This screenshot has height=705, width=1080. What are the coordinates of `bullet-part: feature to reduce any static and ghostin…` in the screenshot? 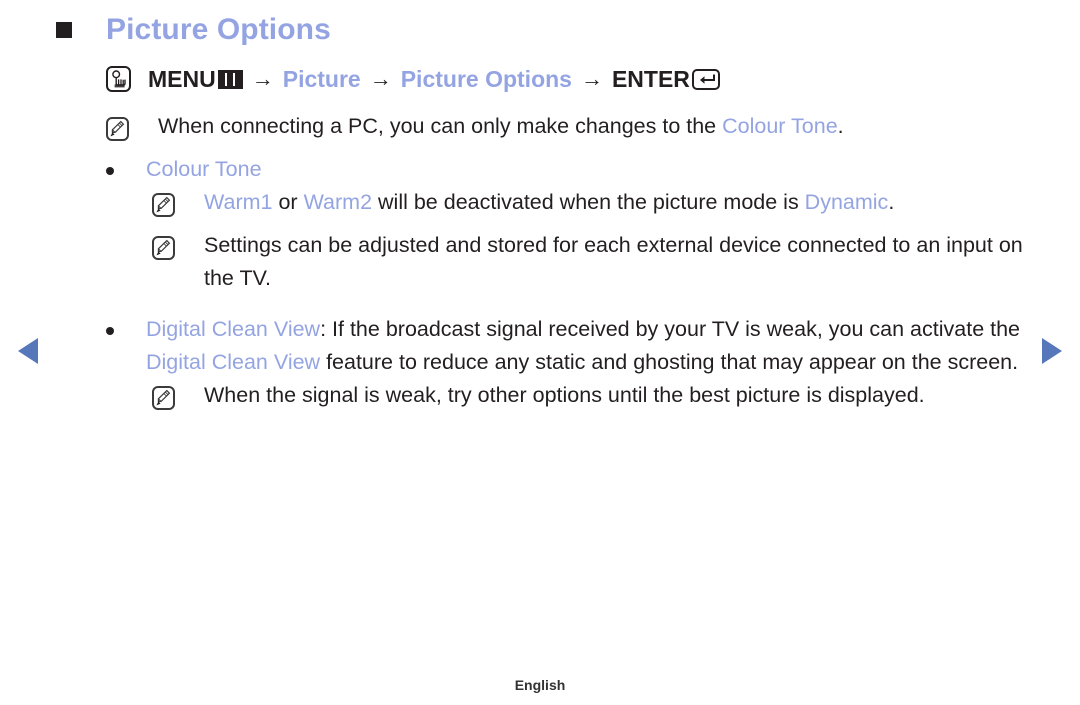 It's located at (669, 362).